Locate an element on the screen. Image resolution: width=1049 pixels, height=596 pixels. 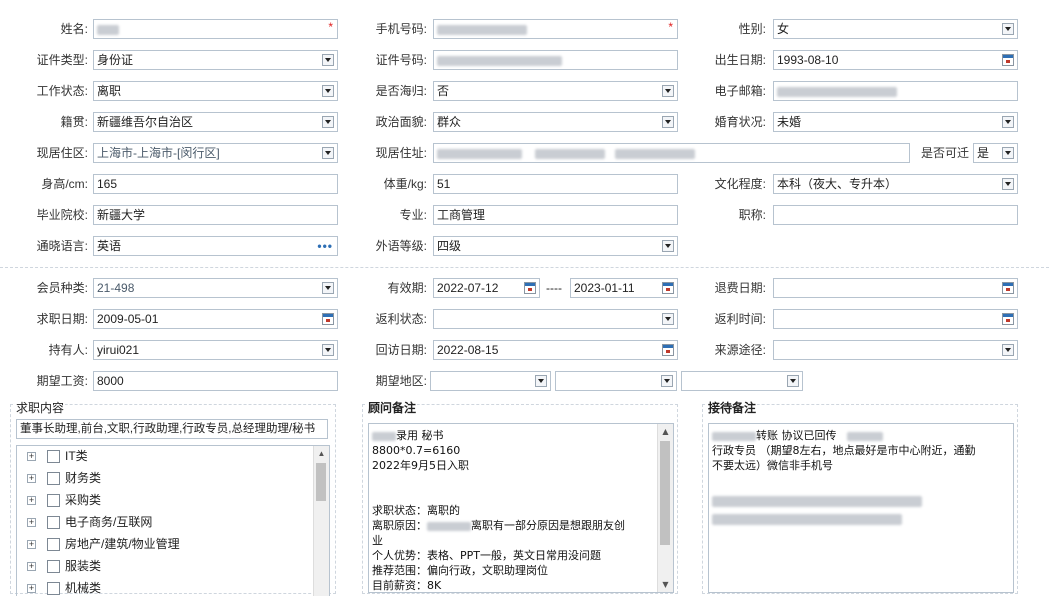
height-input: 165 is located at coordinates (215, 184).